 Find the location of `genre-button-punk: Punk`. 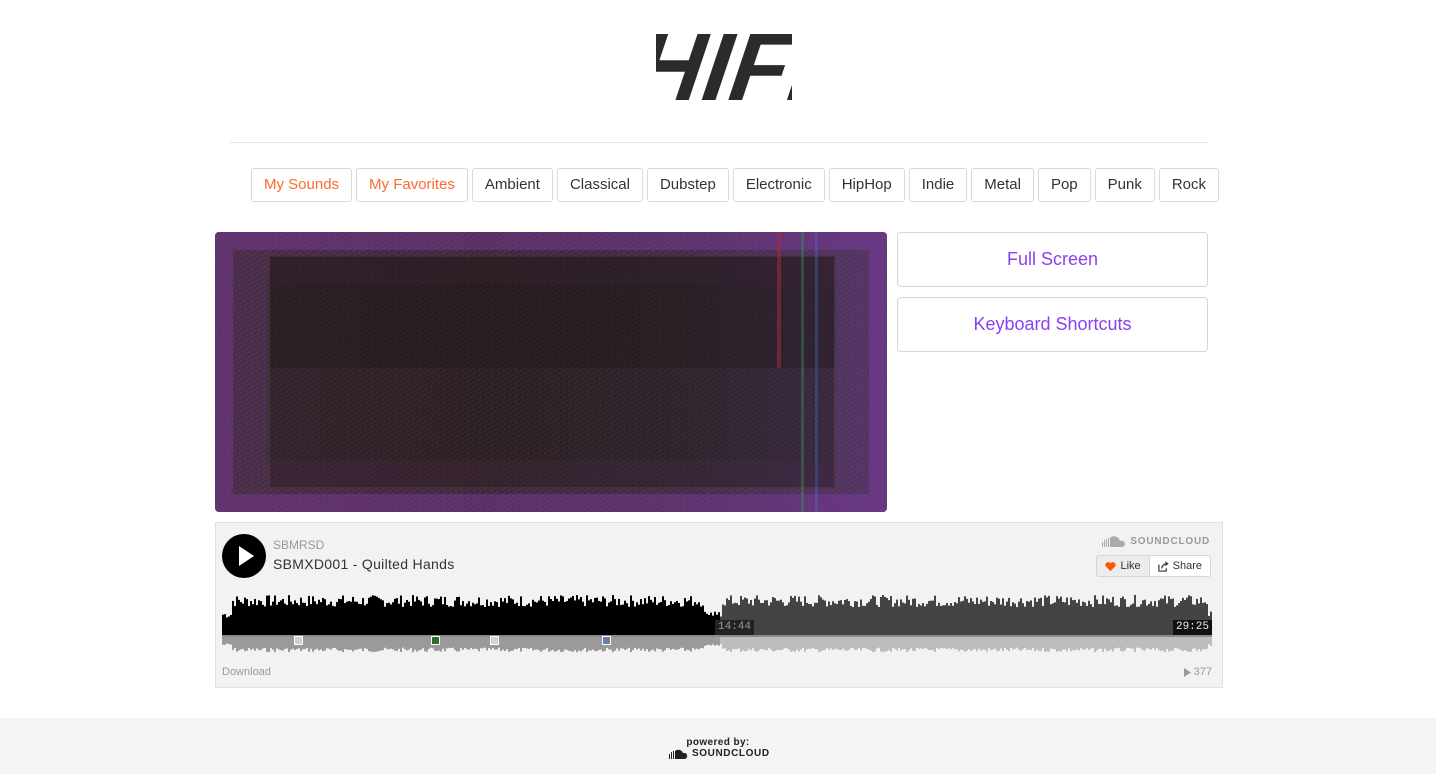

genre-button-punk: Punk is located at coordinates (1124, 185).